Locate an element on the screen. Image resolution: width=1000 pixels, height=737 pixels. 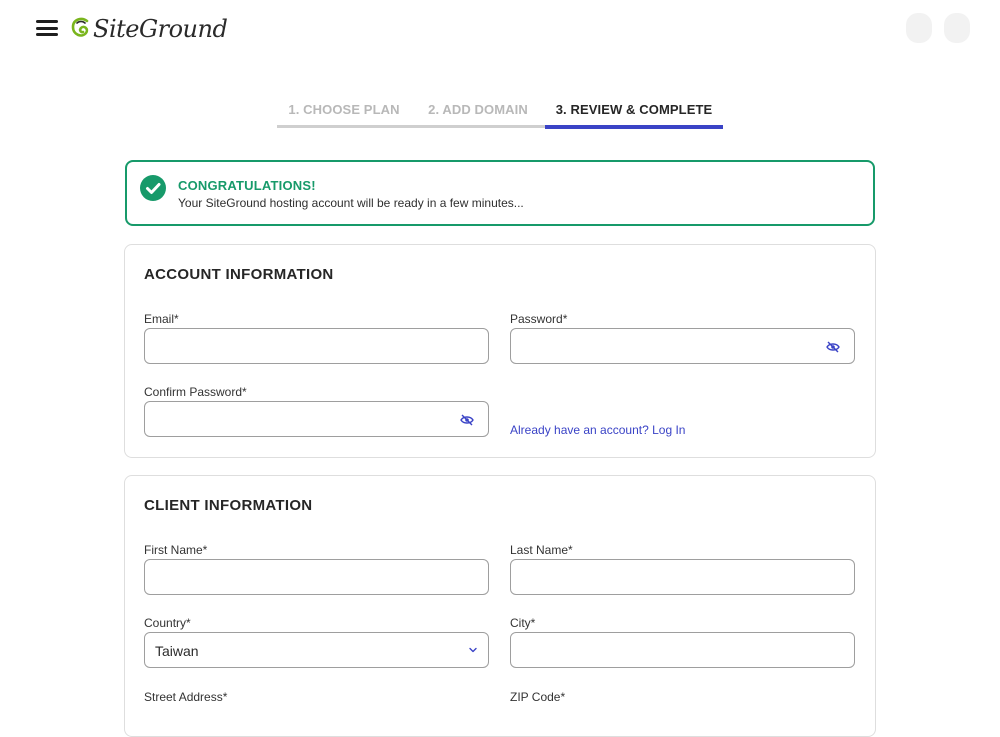
zip-code-label: ZIP Code* is located at coordinates (538, 697).